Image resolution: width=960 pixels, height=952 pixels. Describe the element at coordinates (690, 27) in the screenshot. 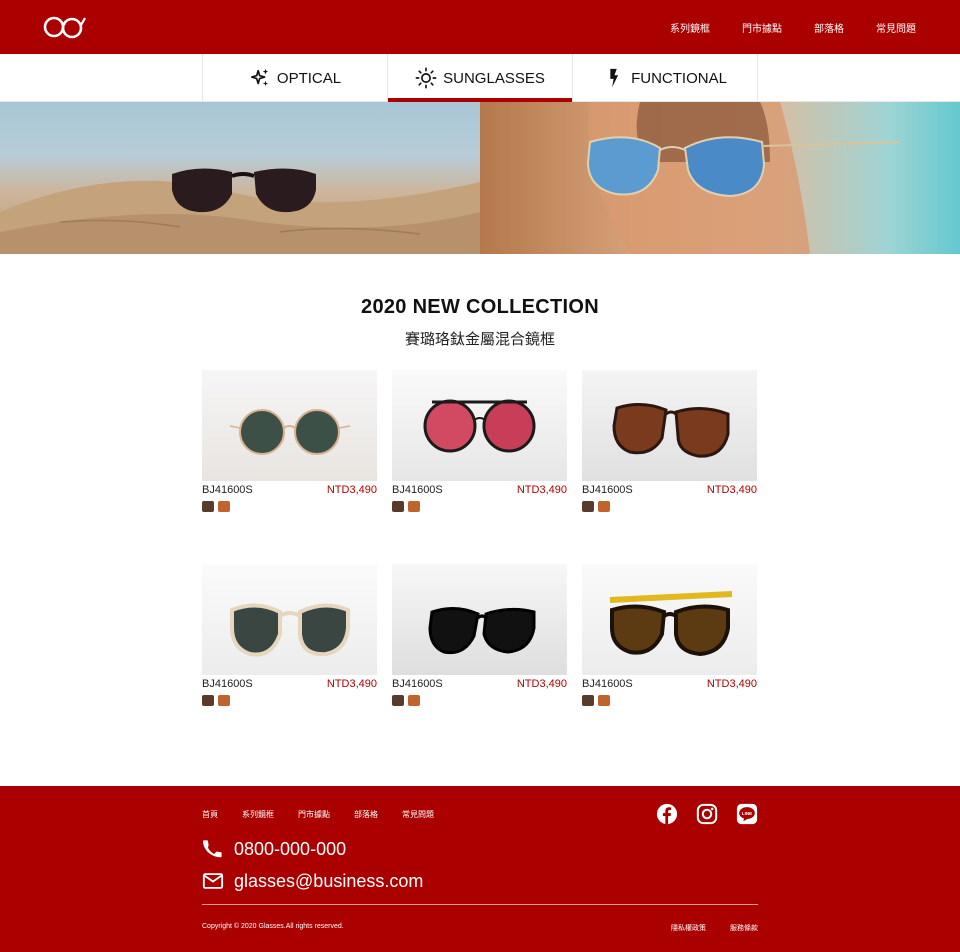

I see `nav-link-series: 系列鏡框` at that location.